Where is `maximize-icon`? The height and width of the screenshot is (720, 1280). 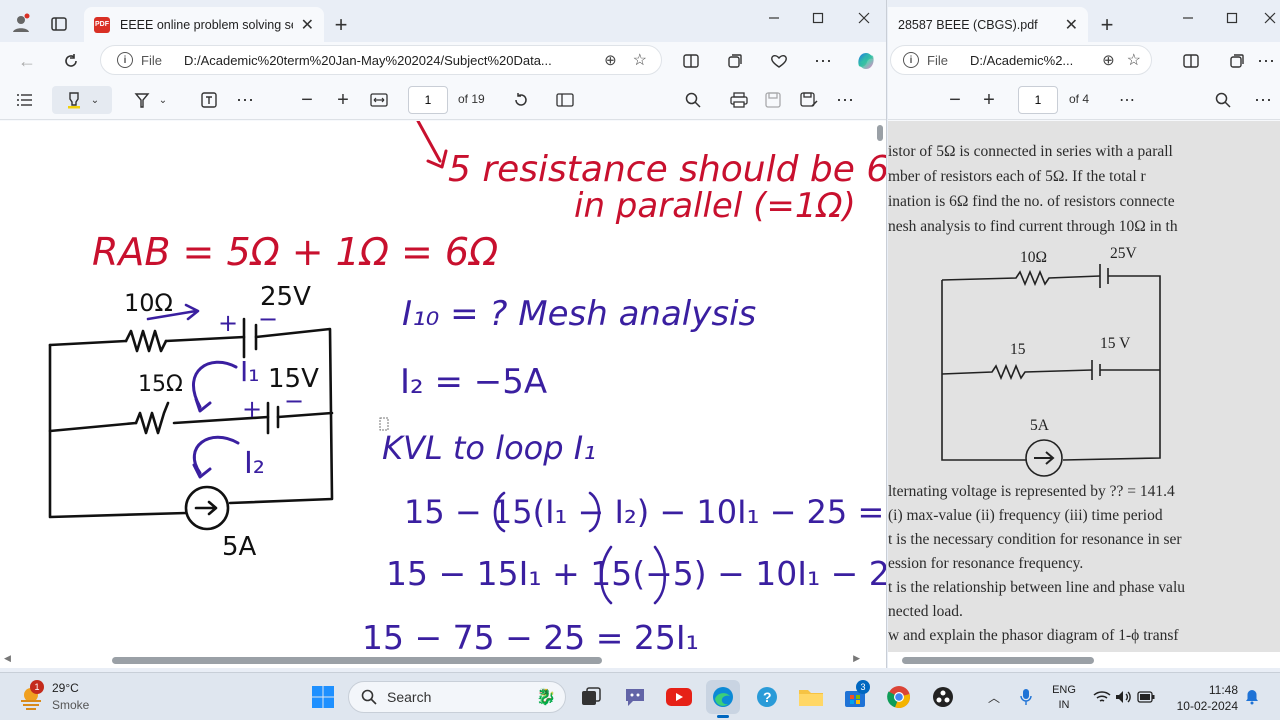
maximize-icon is located at coordinates (818, 18).